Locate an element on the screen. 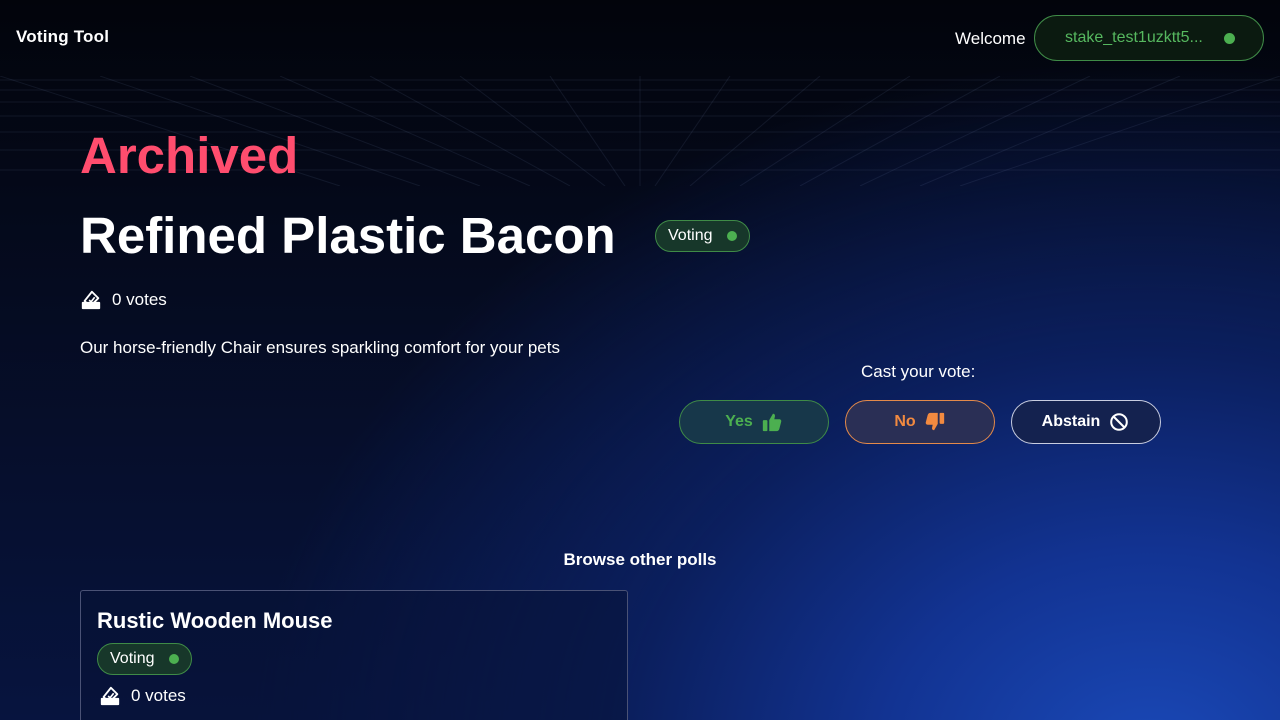 The height and width of the screenshot is (720, 1280). wallet-connected-dot-icon is located at coordinates (1229, 38).